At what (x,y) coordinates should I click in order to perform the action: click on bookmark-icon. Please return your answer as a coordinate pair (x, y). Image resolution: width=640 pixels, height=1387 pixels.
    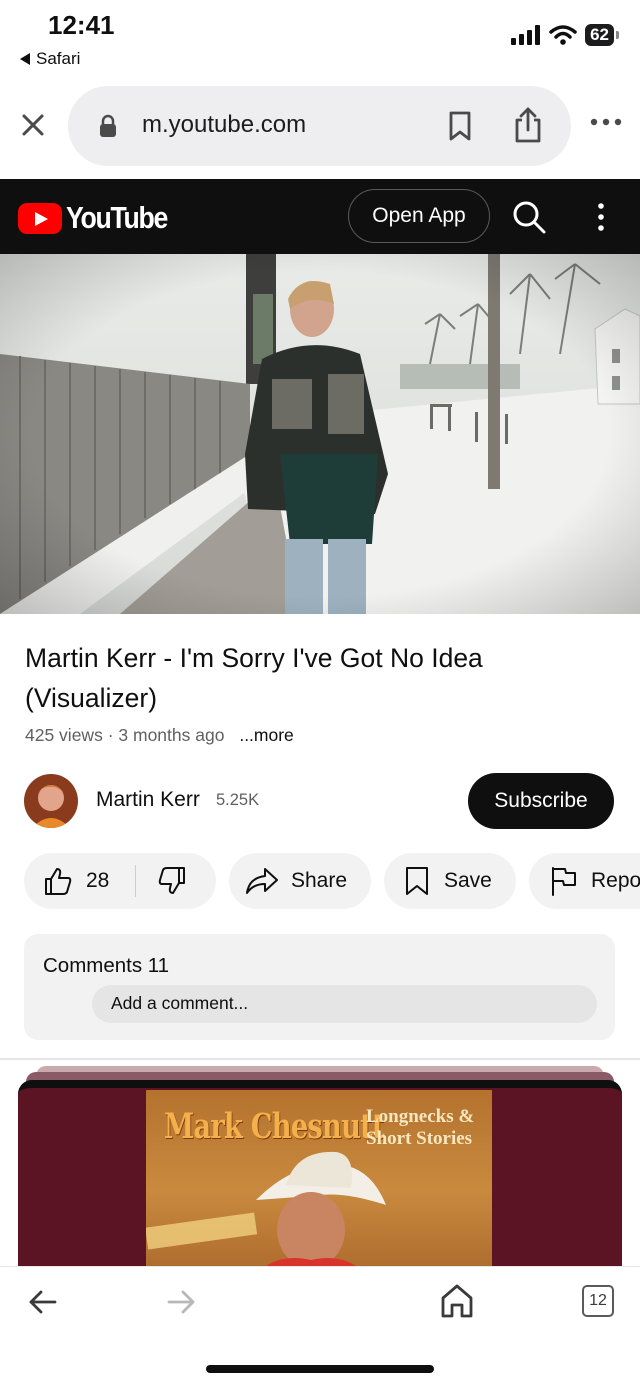
    Looking at the image, I should click on (460, 126).